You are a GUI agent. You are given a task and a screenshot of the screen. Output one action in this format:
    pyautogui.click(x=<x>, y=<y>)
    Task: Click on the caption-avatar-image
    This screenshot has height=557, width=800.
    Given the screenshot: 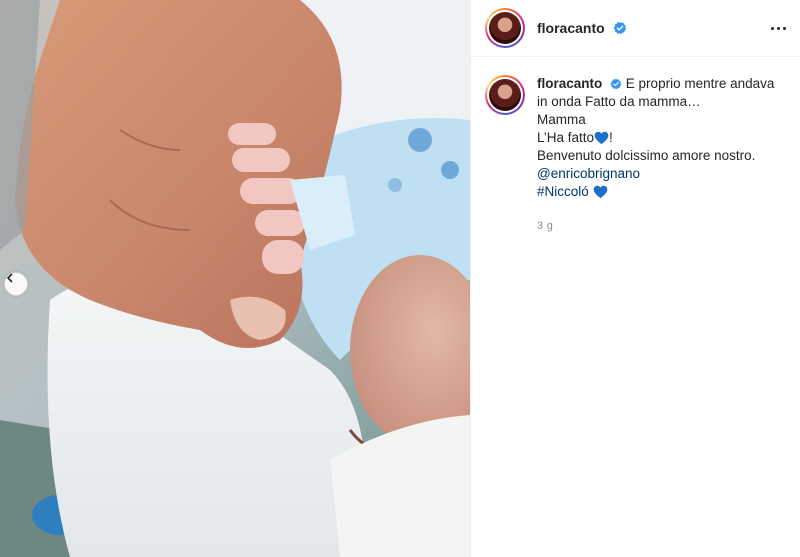 What is the action you would take?
    pyautogui.click(x=505, y=95)
    